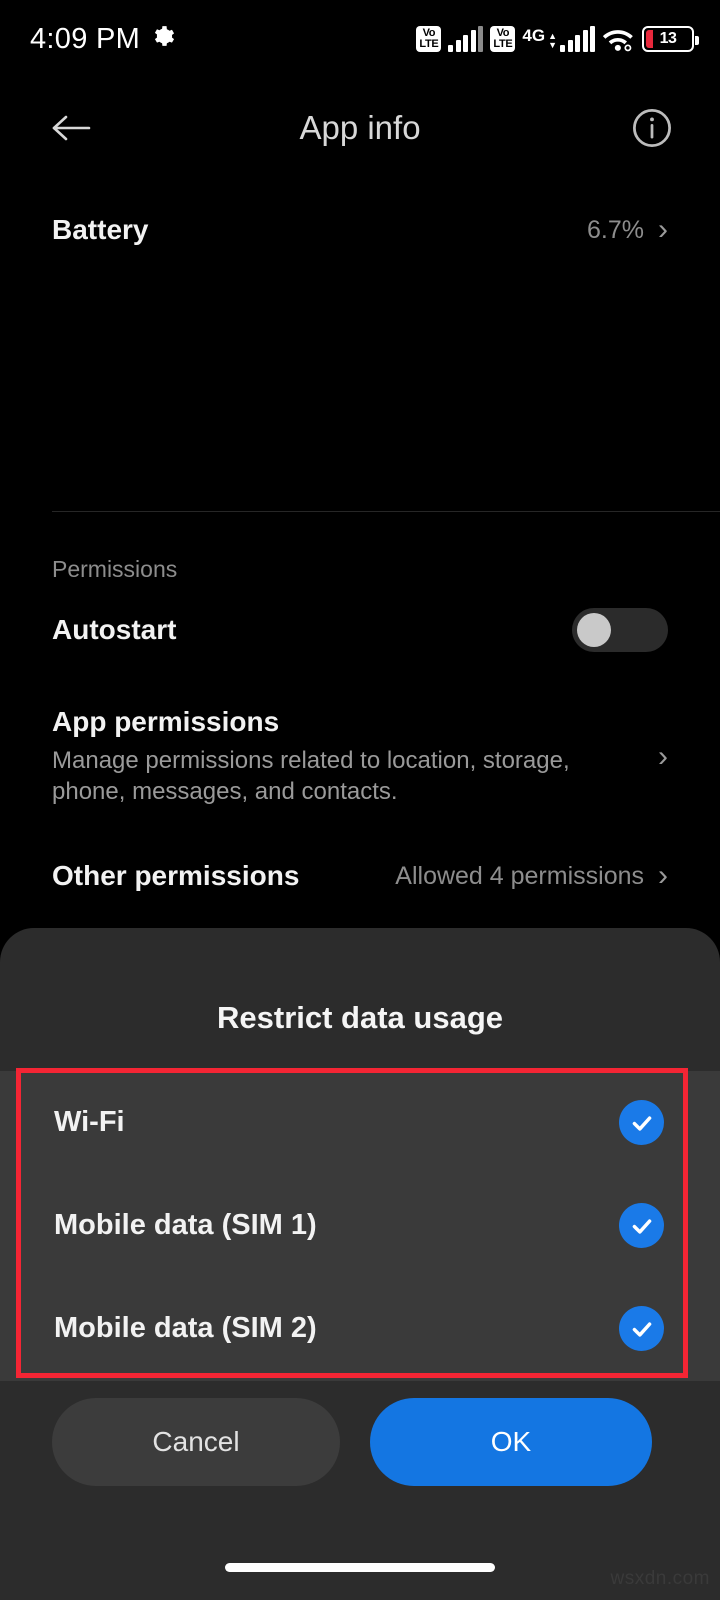 The image size is (720, 1600). What do you see at coordinates (620, 630) in the screenshot?
I see `autostart-toggle` at bounding box center [620, 630].